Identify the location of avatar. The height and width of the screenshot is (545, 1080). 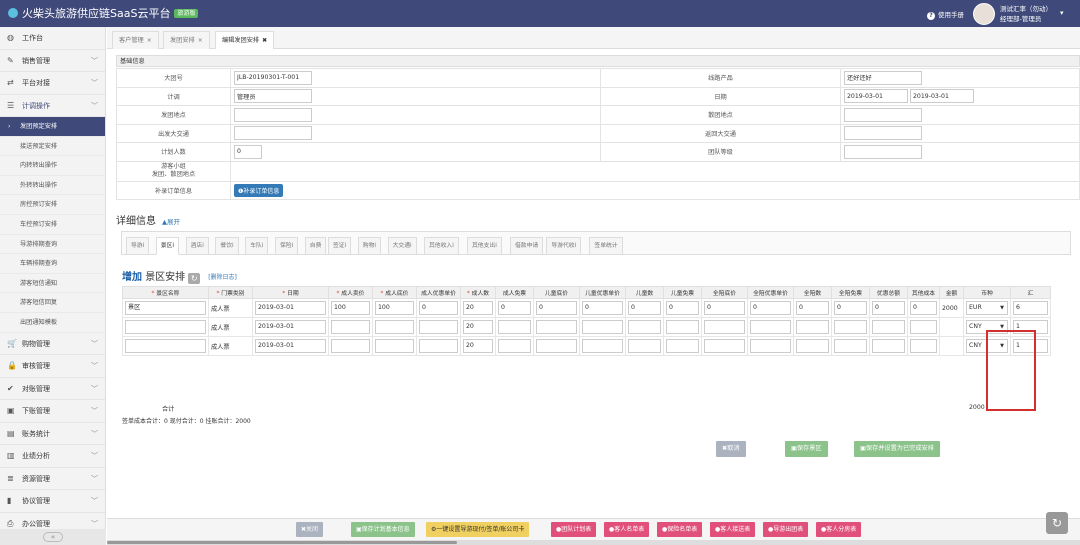
(984, 14).